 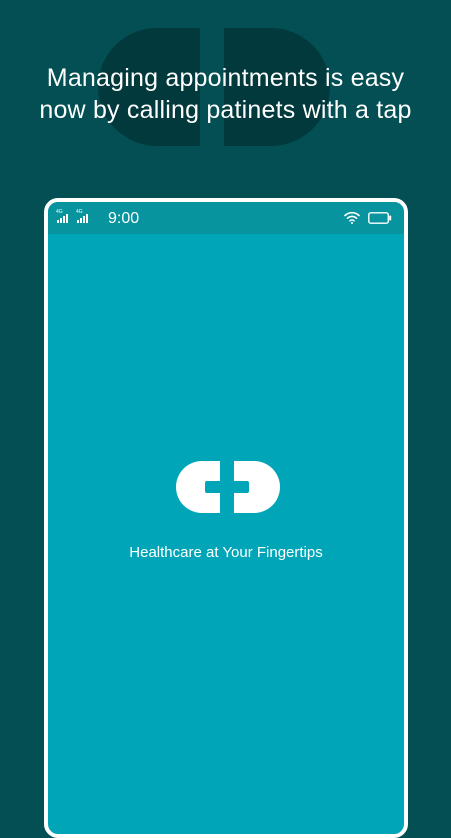 What do you see at coordinates (226, 552) in the screenshot?
I see `splash-tagline: Healthcare at Your Fingertips` at bounding box center [226, 552].